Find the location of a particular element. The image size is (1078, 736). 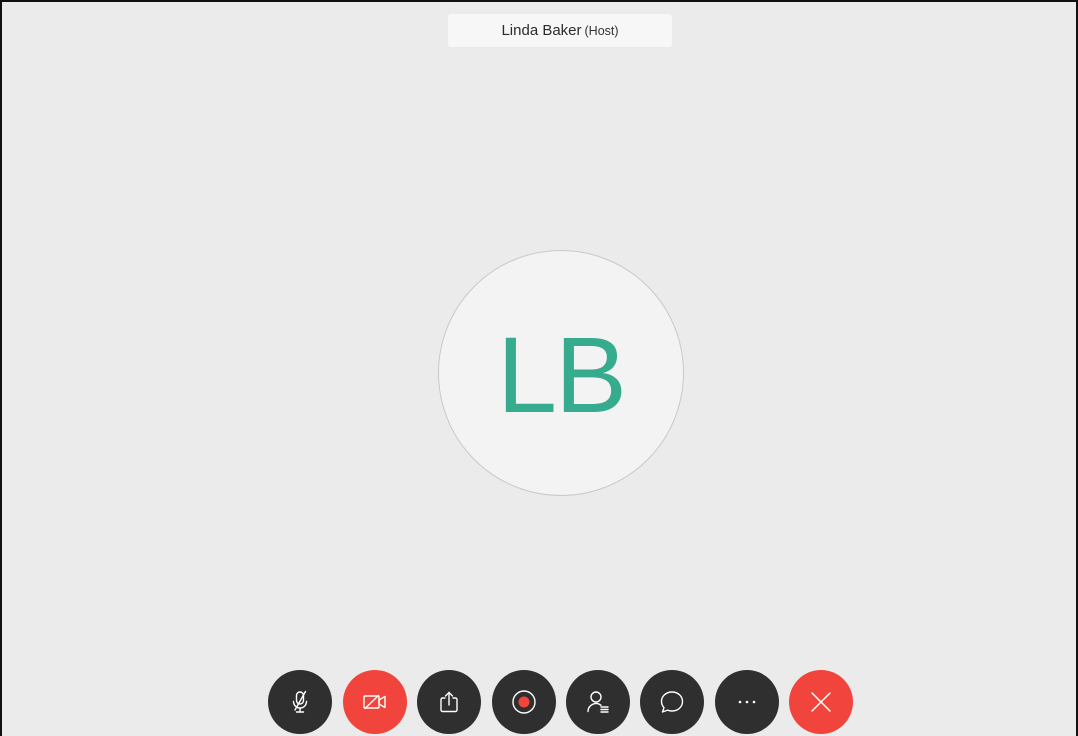

chat-bubble-icon is located at coordinates (672, 702).